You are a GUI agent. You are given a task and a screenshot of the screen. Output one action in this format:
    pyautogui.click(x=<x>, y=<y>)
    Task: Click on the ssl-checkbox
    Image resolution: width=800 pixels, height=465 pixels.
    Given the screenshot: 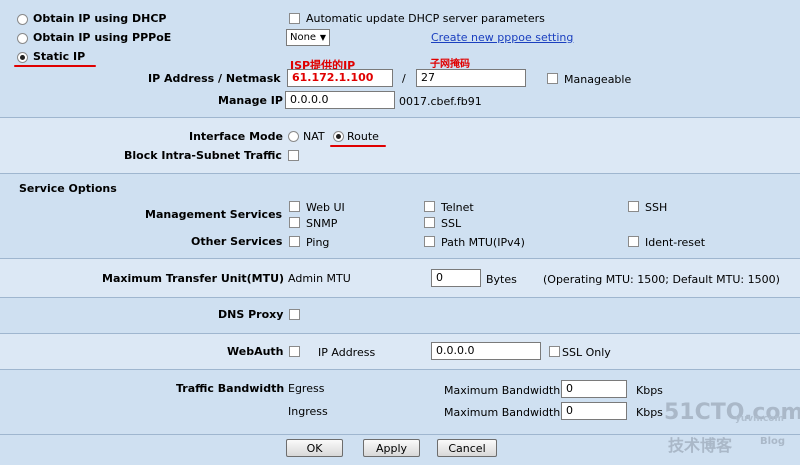 What is the action you would take?
    pyautogui.click(x=429, y=222)
    